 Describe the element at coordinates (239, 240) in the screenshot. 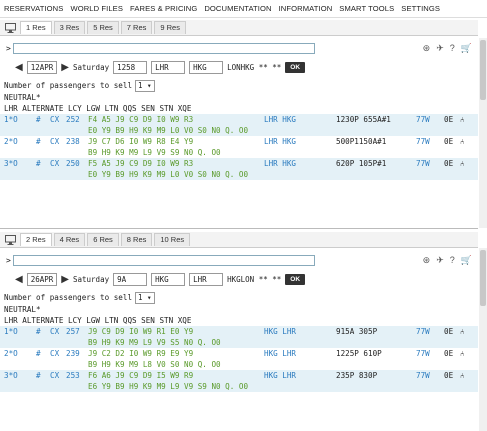

I see `res-tabs: 2 Res 4 Res 6 Res 8 Res 10 Res` at that location.